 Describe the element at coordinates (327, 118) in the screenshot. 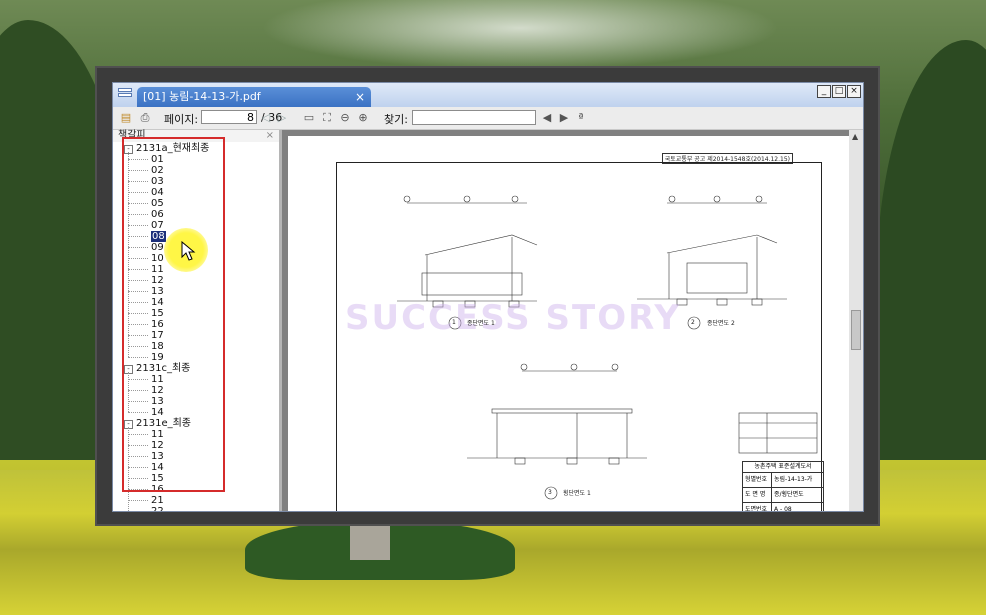

I see `fit-width-icon: ⛶` at that location.